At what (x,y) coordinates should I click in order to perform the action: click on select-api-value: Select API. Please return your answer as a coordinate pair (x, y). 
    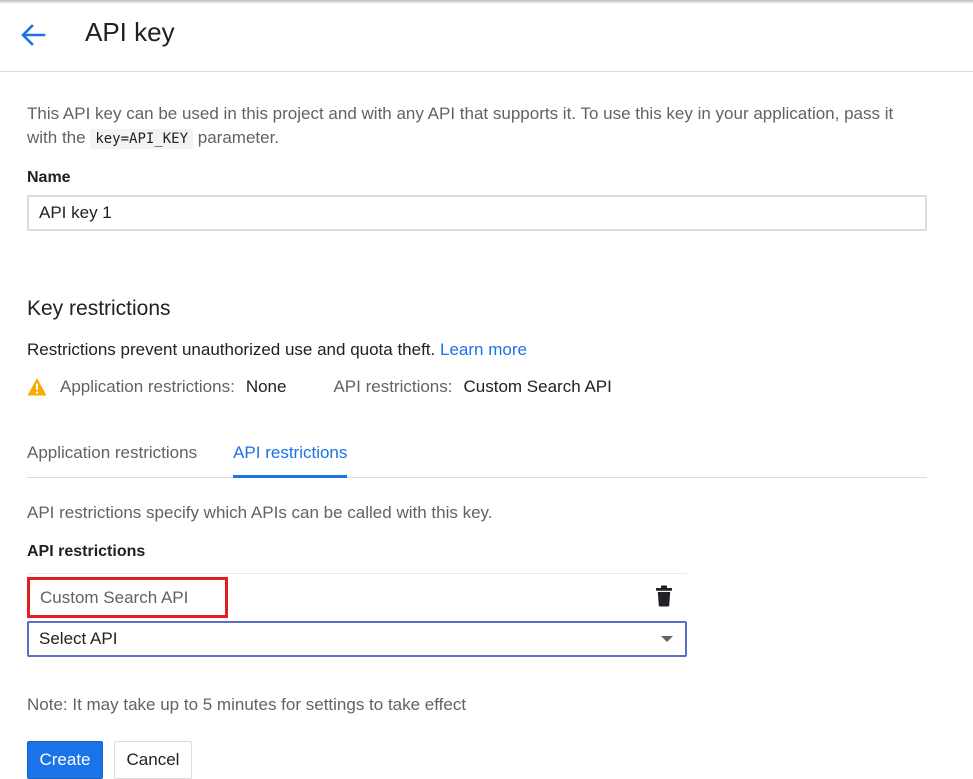
    Looking at the image, I should click on (78, 638).